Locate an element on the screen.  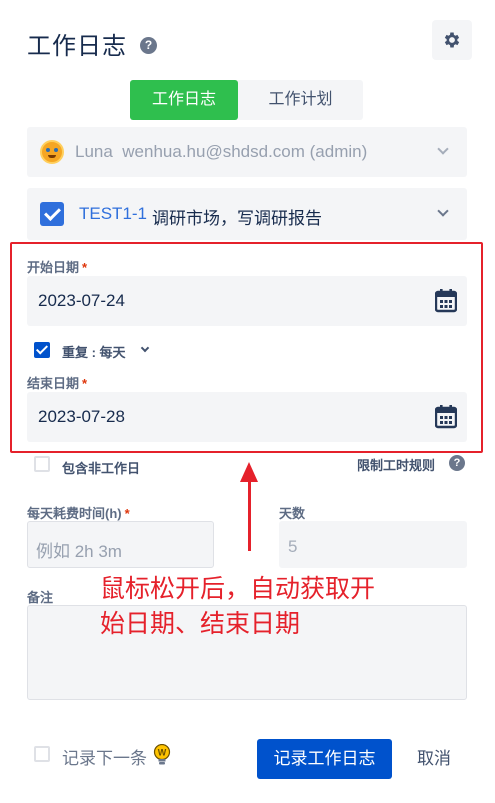
next-record-label: 记录下一条 is located at coordinates (104, 758).